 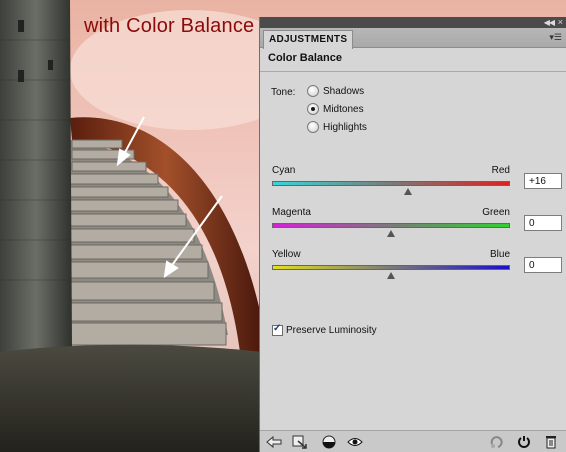 I want to click on radio-highlights: Highlights, so click(x=337, y=127).